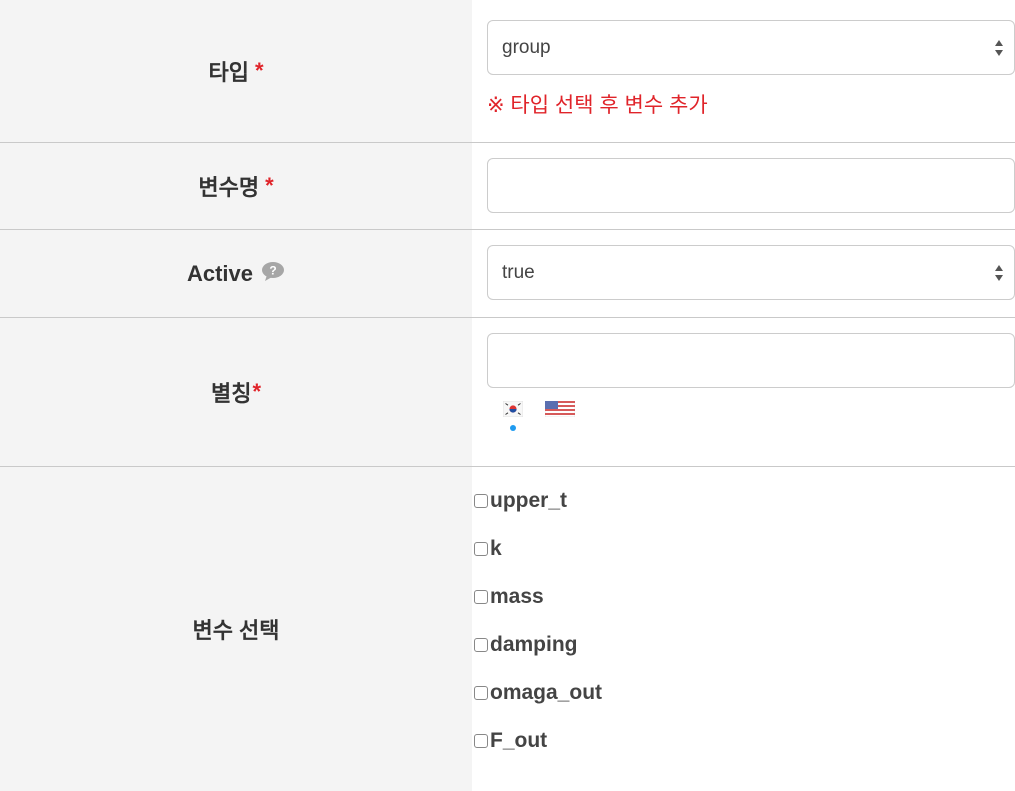  Describe the element at coordinates (751, 47) in the screenshot. I see `type-select: group` at that location.